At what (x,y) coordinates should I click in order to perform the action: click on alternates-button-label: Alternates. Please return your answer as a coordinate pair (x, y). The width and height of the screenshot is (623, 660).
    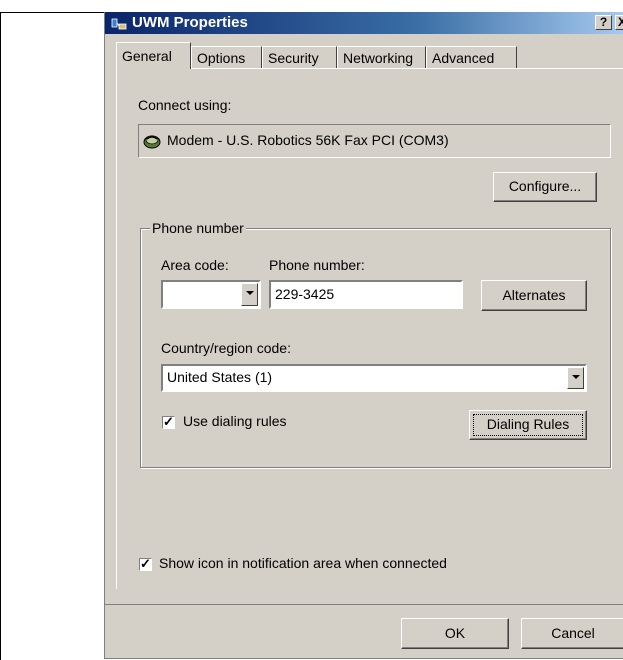
    Looking at the image, I should click on (534, 295).